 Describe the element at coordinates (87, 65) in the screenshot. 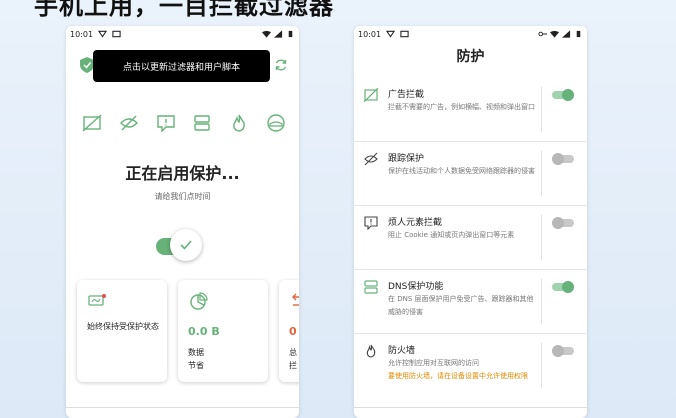

I see `shield-icon` at that location.